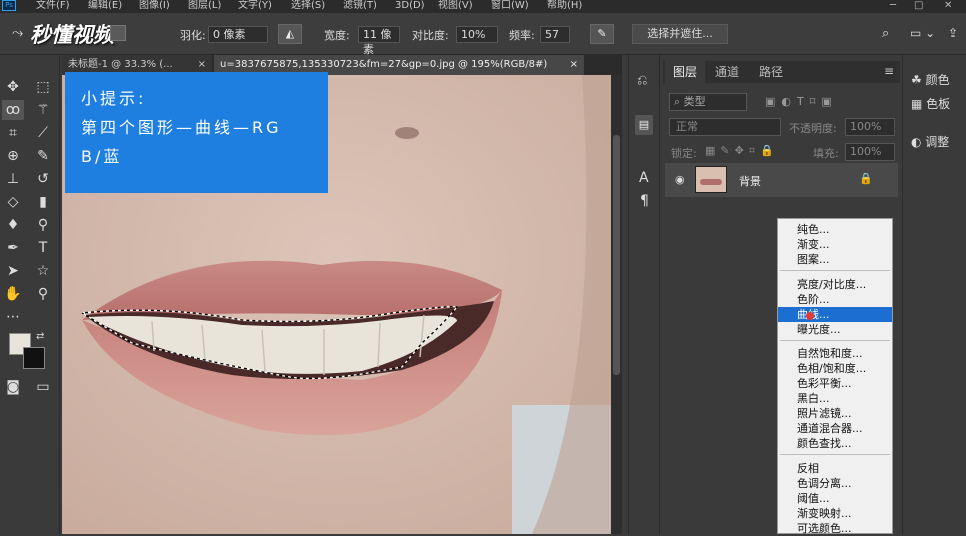 This screenshot has width=966, height=536. I want to click on color-panel-button: ☘ 颜色, so click(930, 80).